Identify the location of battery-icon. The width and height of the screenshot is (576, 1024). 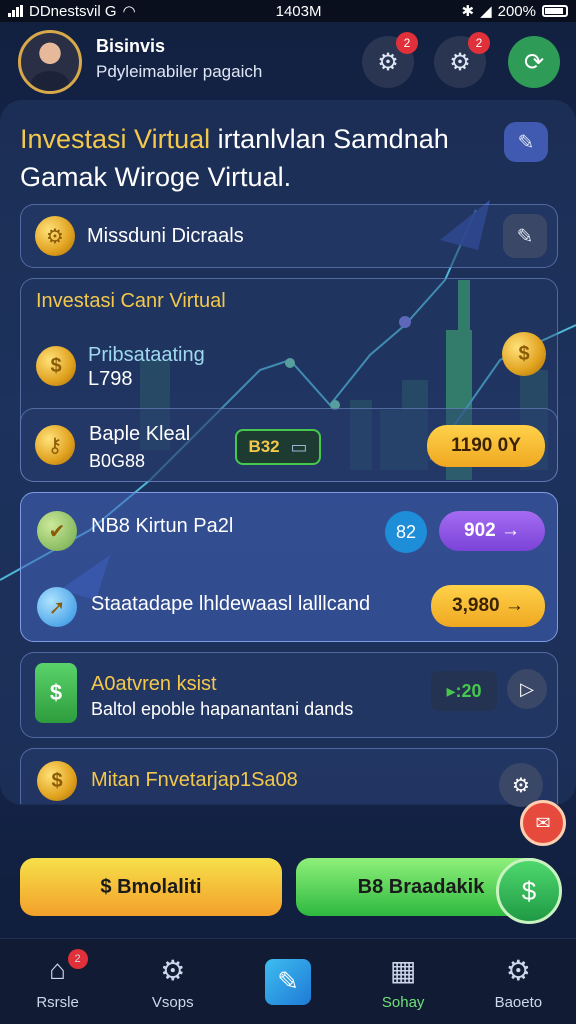
(555, 11).